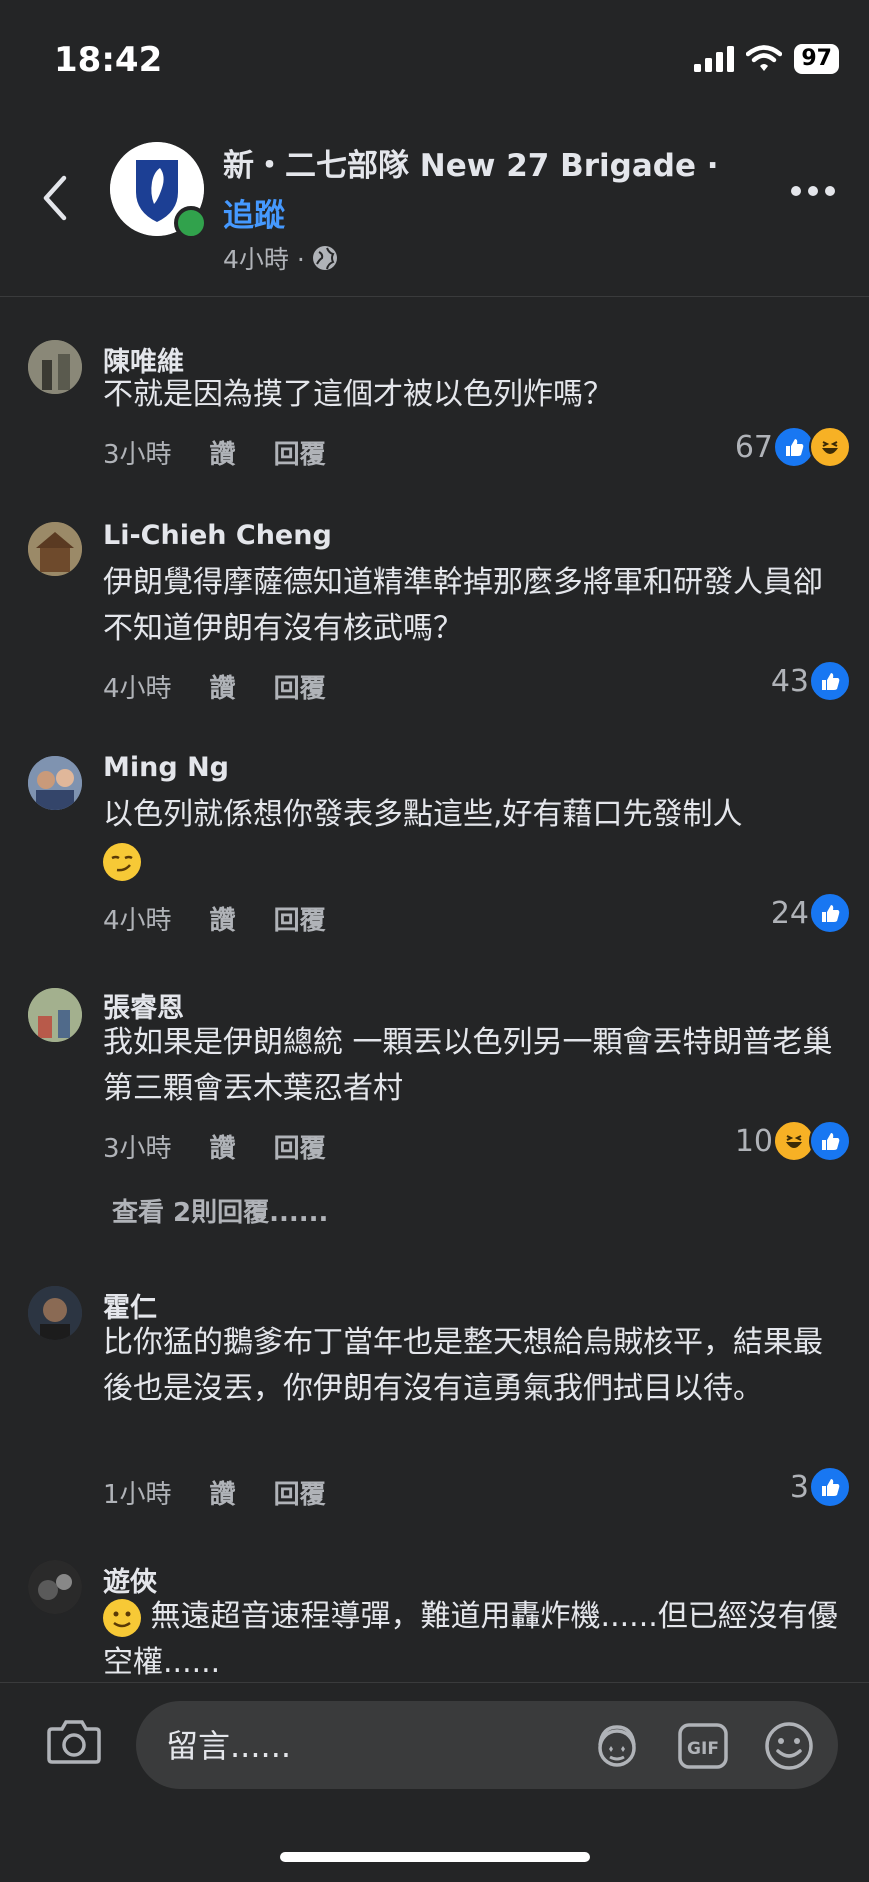 This screenshot has height=1882, width=869. Describe the element at coordinates (166, 767) in the screenshot. I see `commenter-name: Ming Ng` at that location.